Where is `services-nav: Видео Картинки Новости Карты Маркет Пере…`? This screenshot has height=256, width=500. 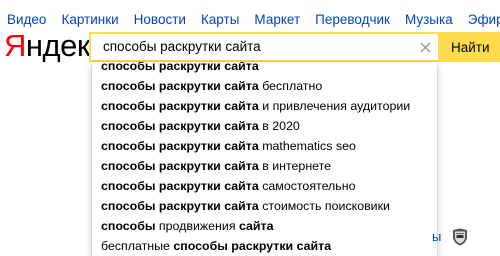 services-nav: Видео Картинки Новости Карты Маркет Пере… is located at coordinates (250, 19).